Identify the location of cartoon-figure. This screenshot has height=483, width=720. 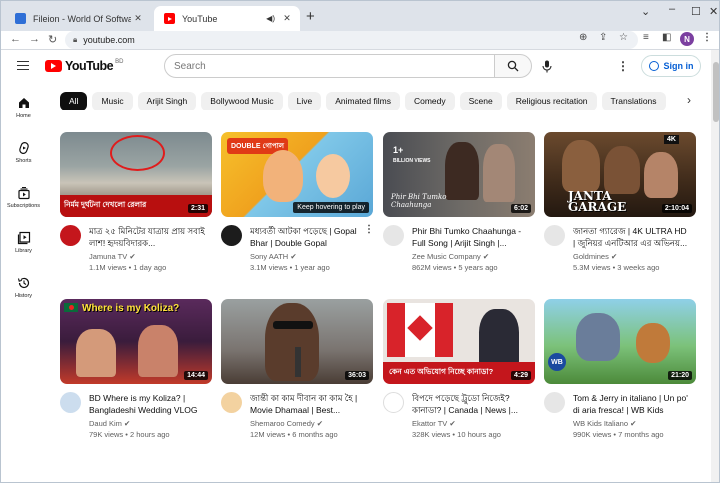
(333, 176).